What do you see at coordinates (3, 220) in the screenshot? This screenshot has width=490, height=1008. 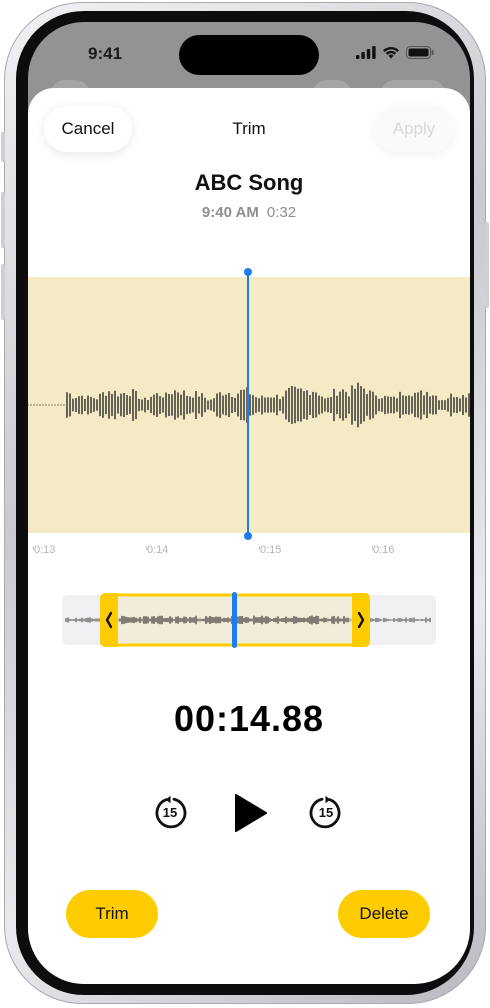 I see `volume-up-button` at bounding box center [3, 220].